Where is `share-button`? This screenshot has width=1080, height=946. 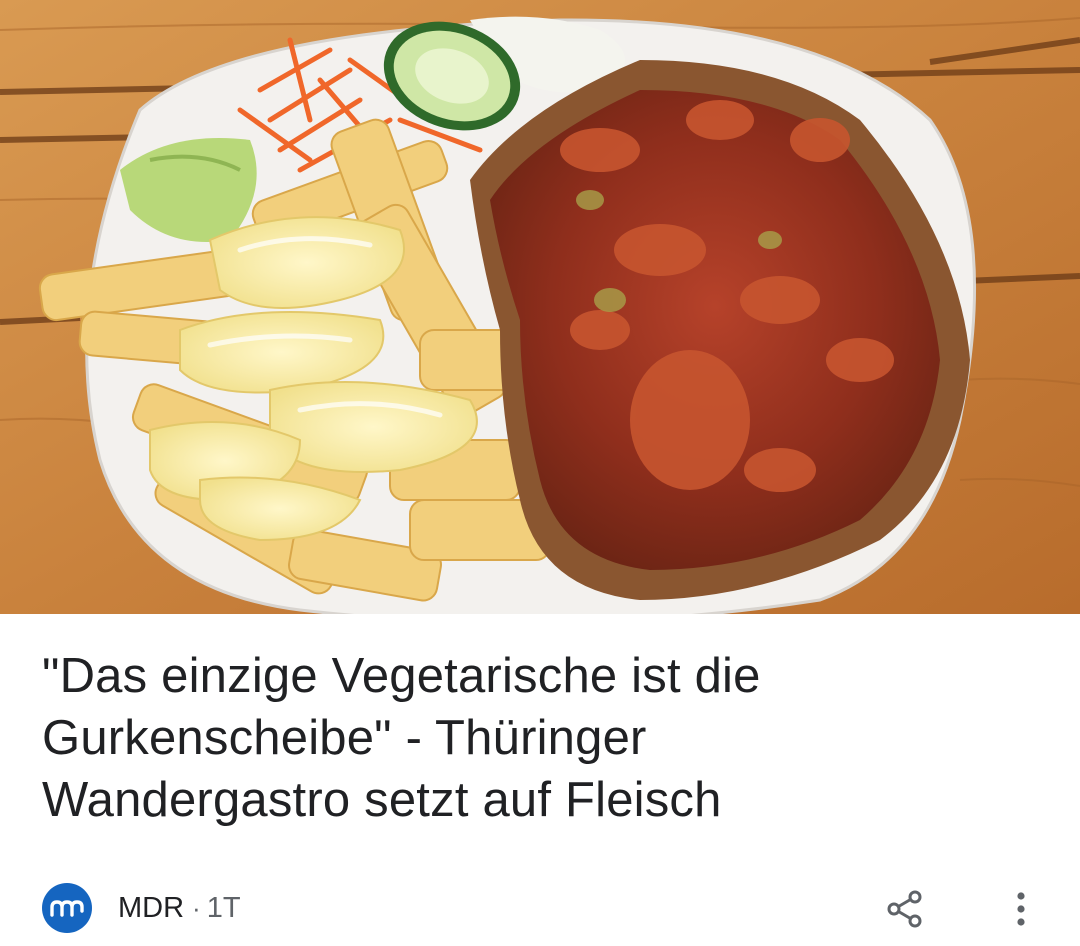 share-button is located at coordinates (905, 909).